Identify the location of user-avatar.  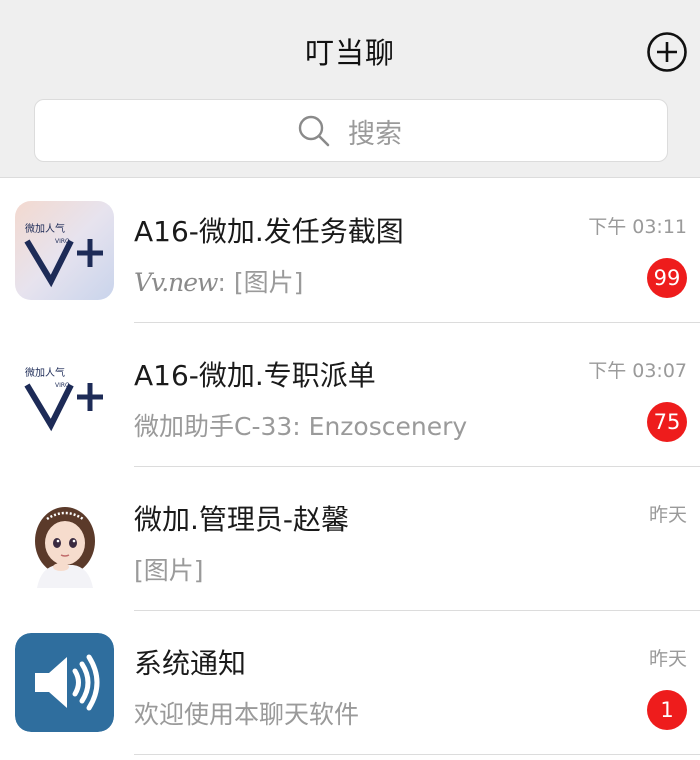
(64, 538).